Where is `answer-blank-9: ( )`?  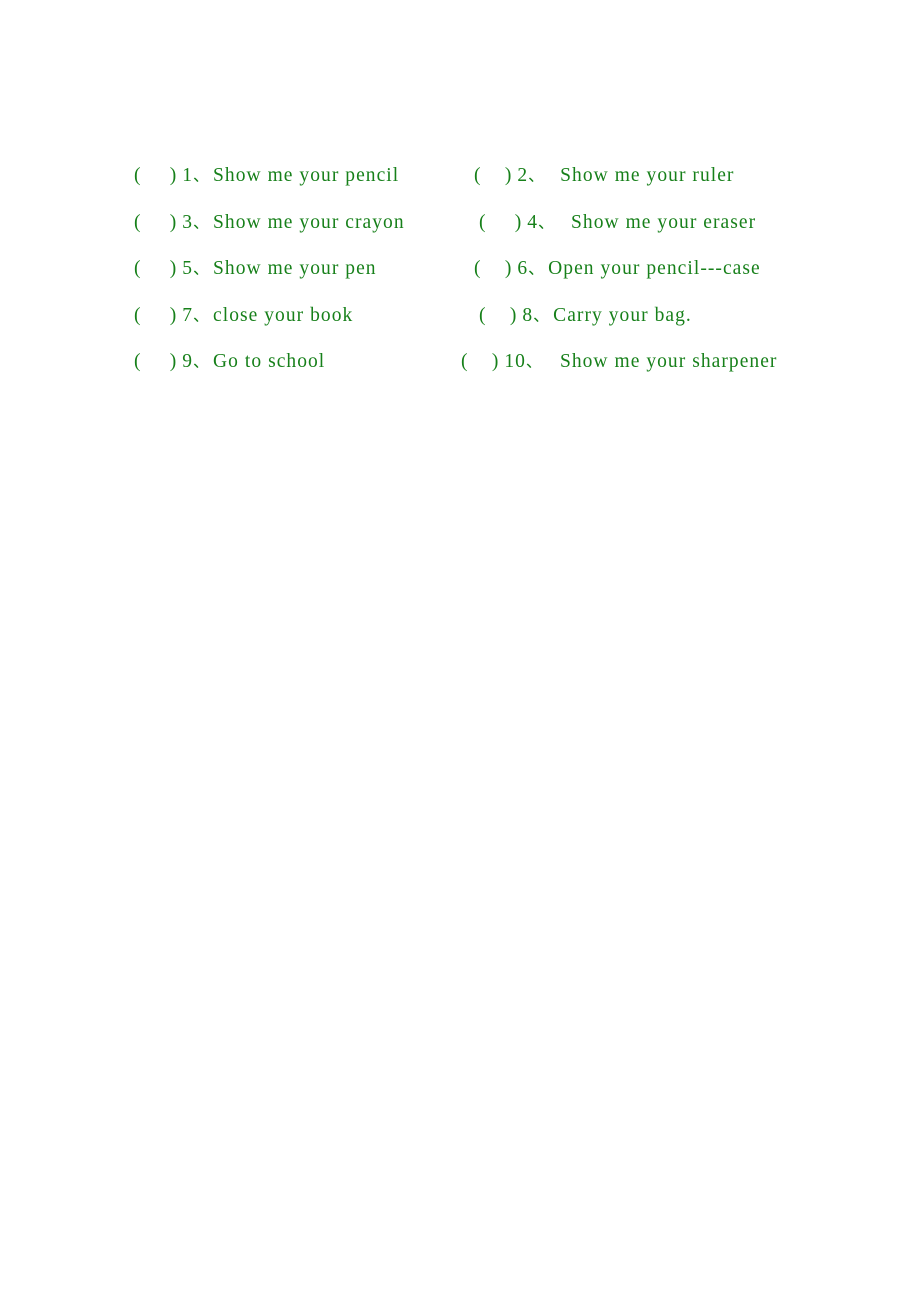 answer-blank-9: ( ) is located at coordinates (155, 361).